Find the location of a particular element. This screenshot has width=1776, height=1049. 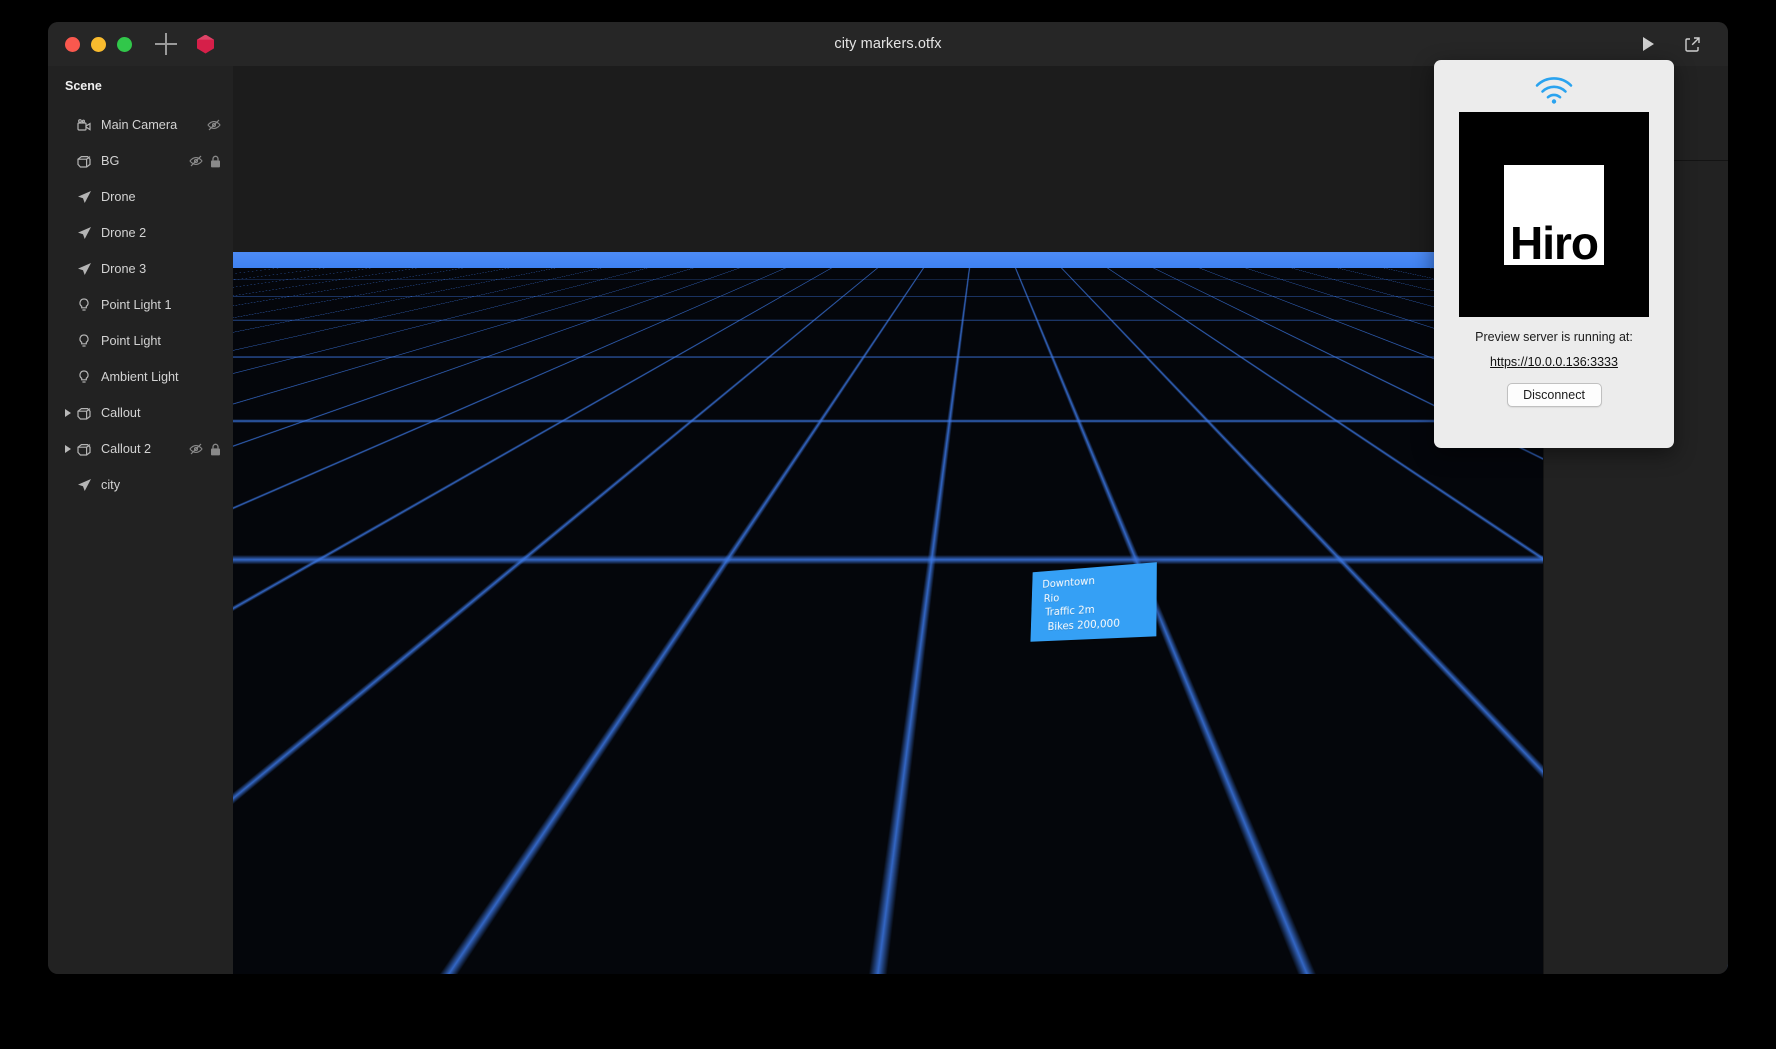

sidebar-item-label: Point Light 1 is located at coordinates (136, 305).